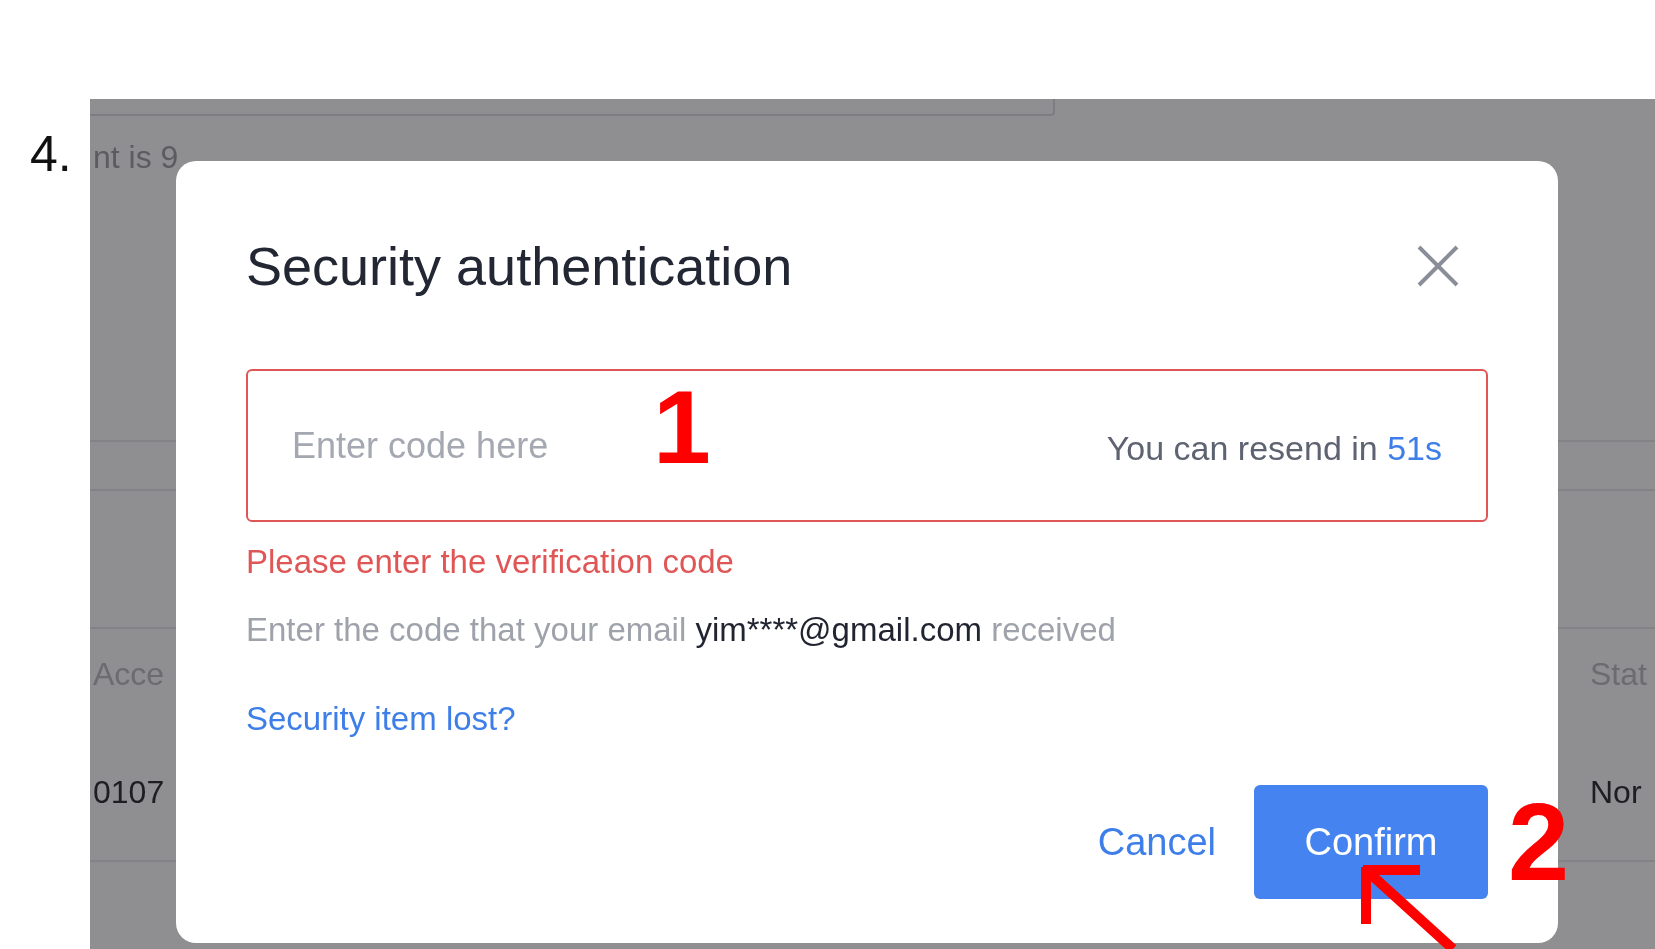 The height and width of the screenshot is (949, 1655). What do you see at coordinates (682, 427) in the screenshot?
I see `annotation-number: 1` at bounding box center [682, 427].